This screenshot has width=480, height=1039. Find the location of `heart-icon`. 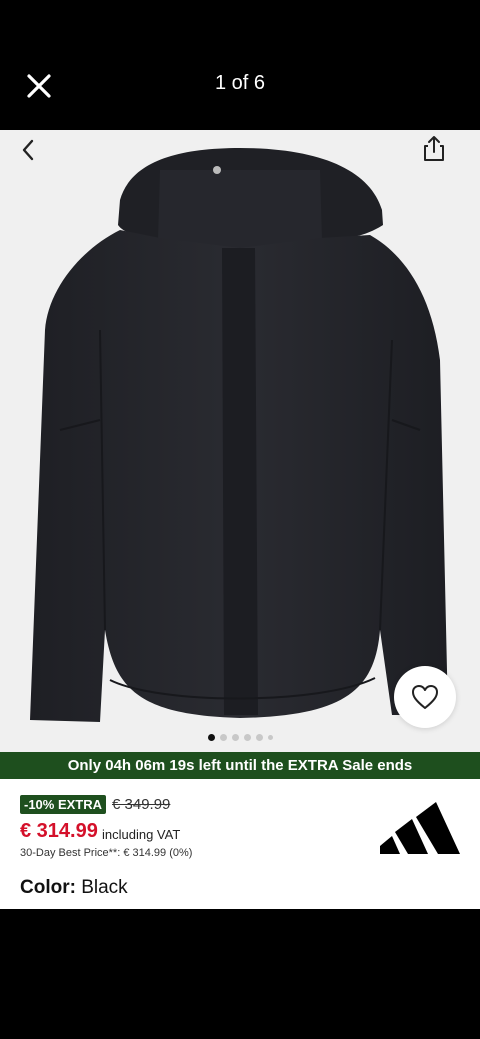

heart-icon is located at coordinates (425, 697).